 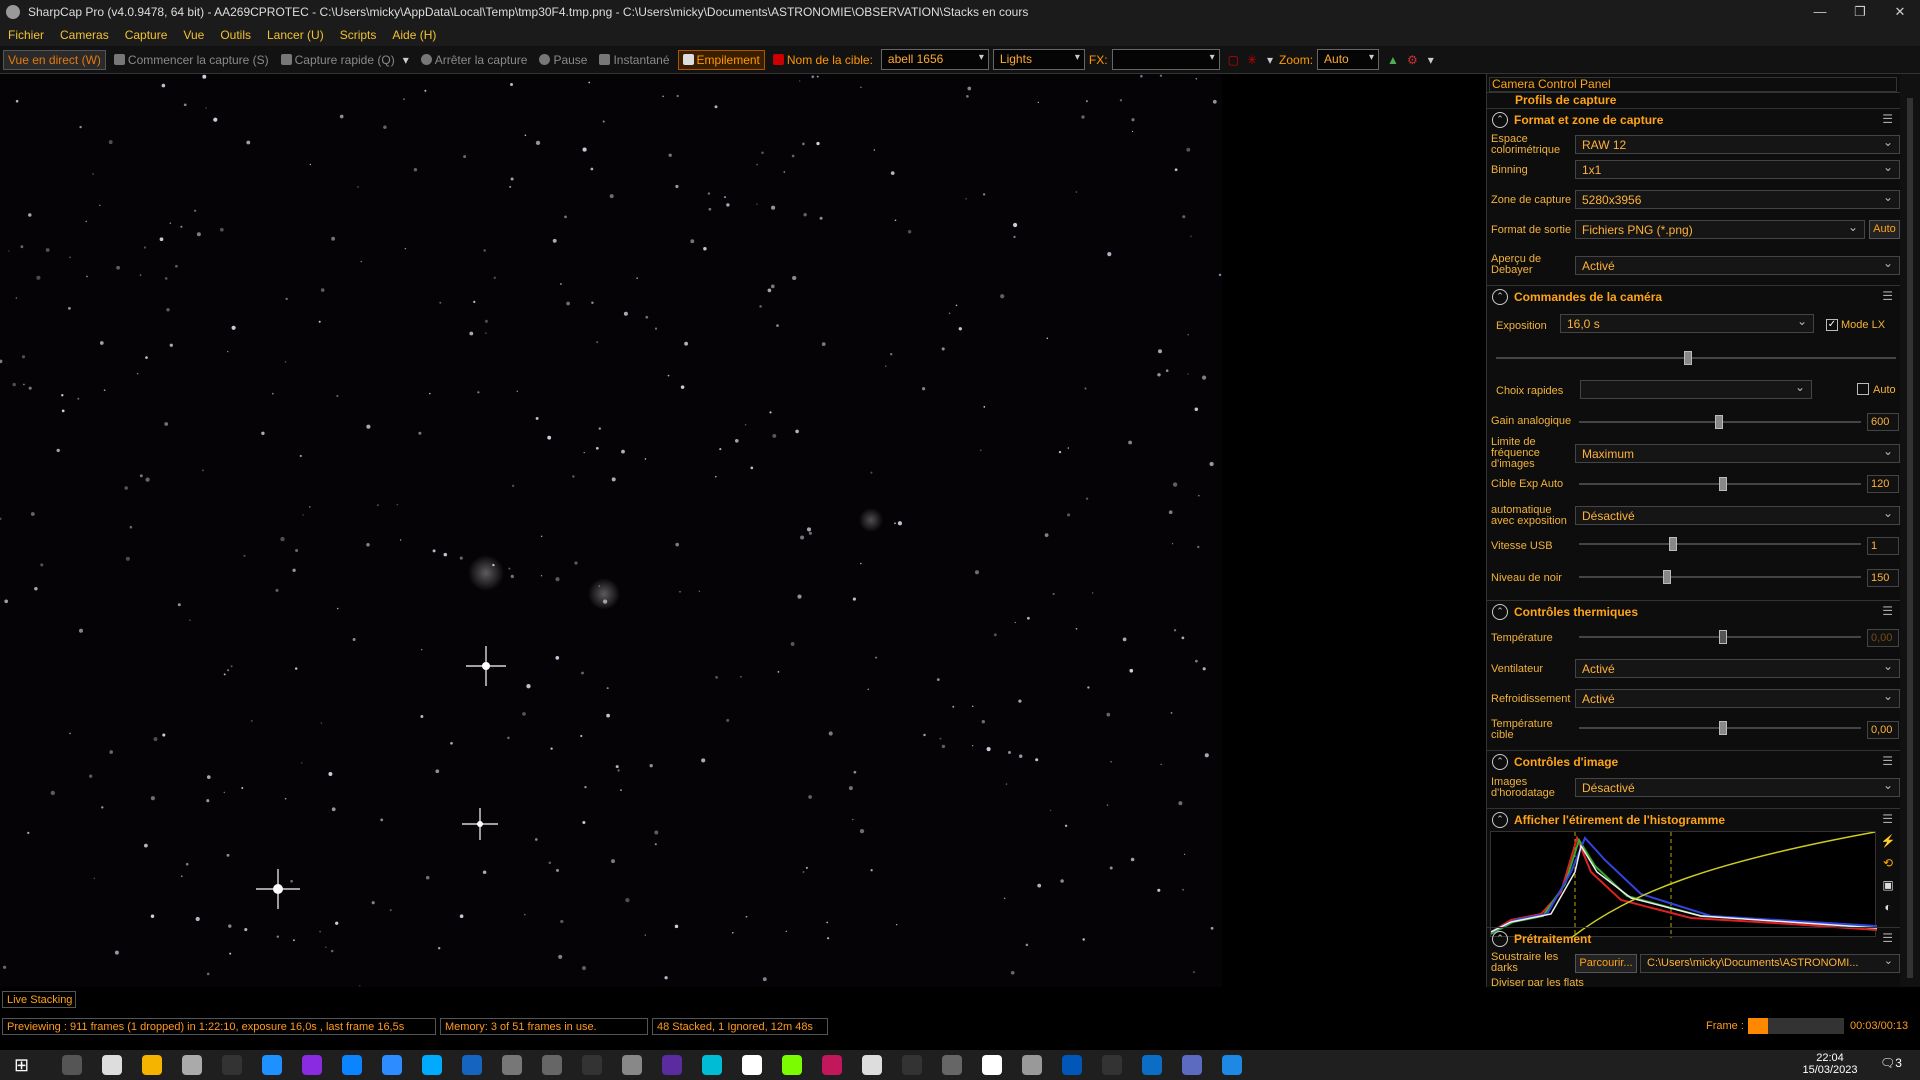 What do you see at coordinates (1883, 578) in the screenshot?
I see `black-level-value: 150` at bounding box center [1883, 578].